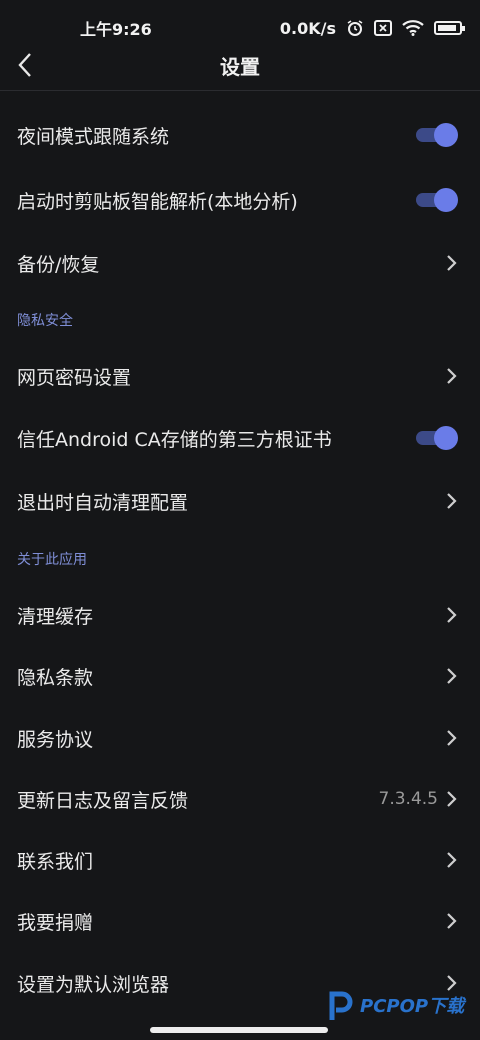 The image size is (480, 1040). I want to click on setting-trust-ca-certs: 信任Android CA存储的第三方根证书, so click(240, 438).